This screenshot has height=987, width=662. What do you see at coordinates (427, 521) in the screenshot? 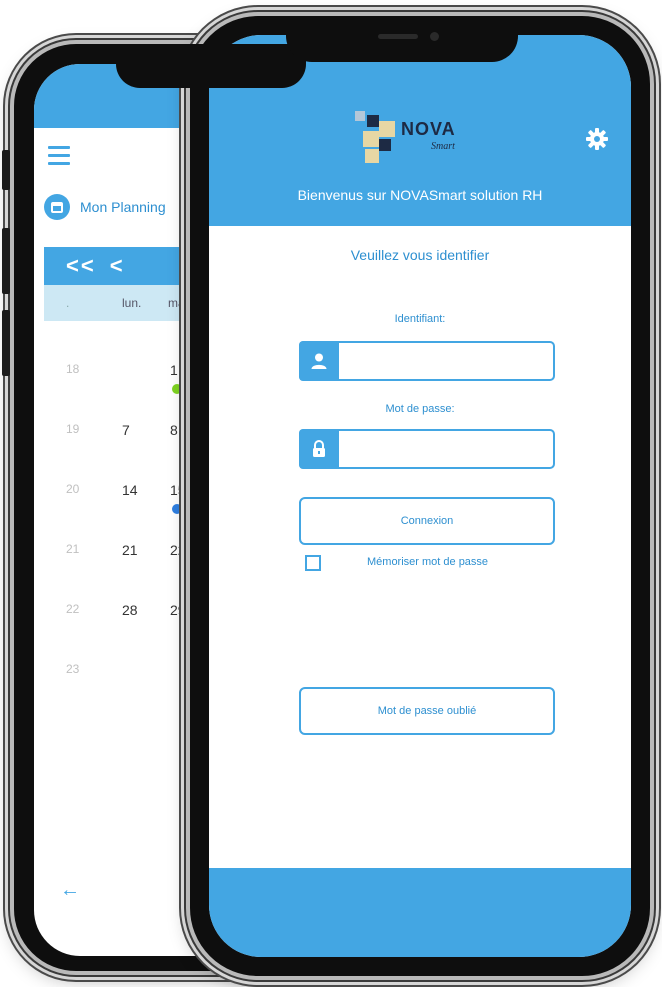
I see `login-button: Connexion` at bounding box center [427, 521].